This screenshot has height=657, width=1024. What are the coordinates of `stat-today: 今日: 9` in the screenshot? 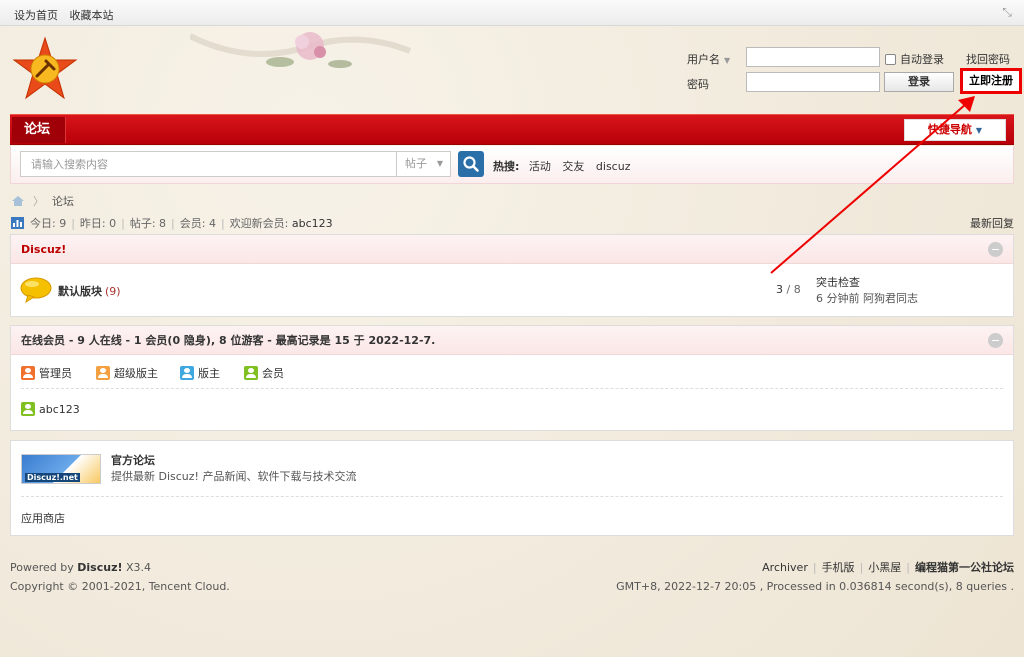 It's located at (48, 223).